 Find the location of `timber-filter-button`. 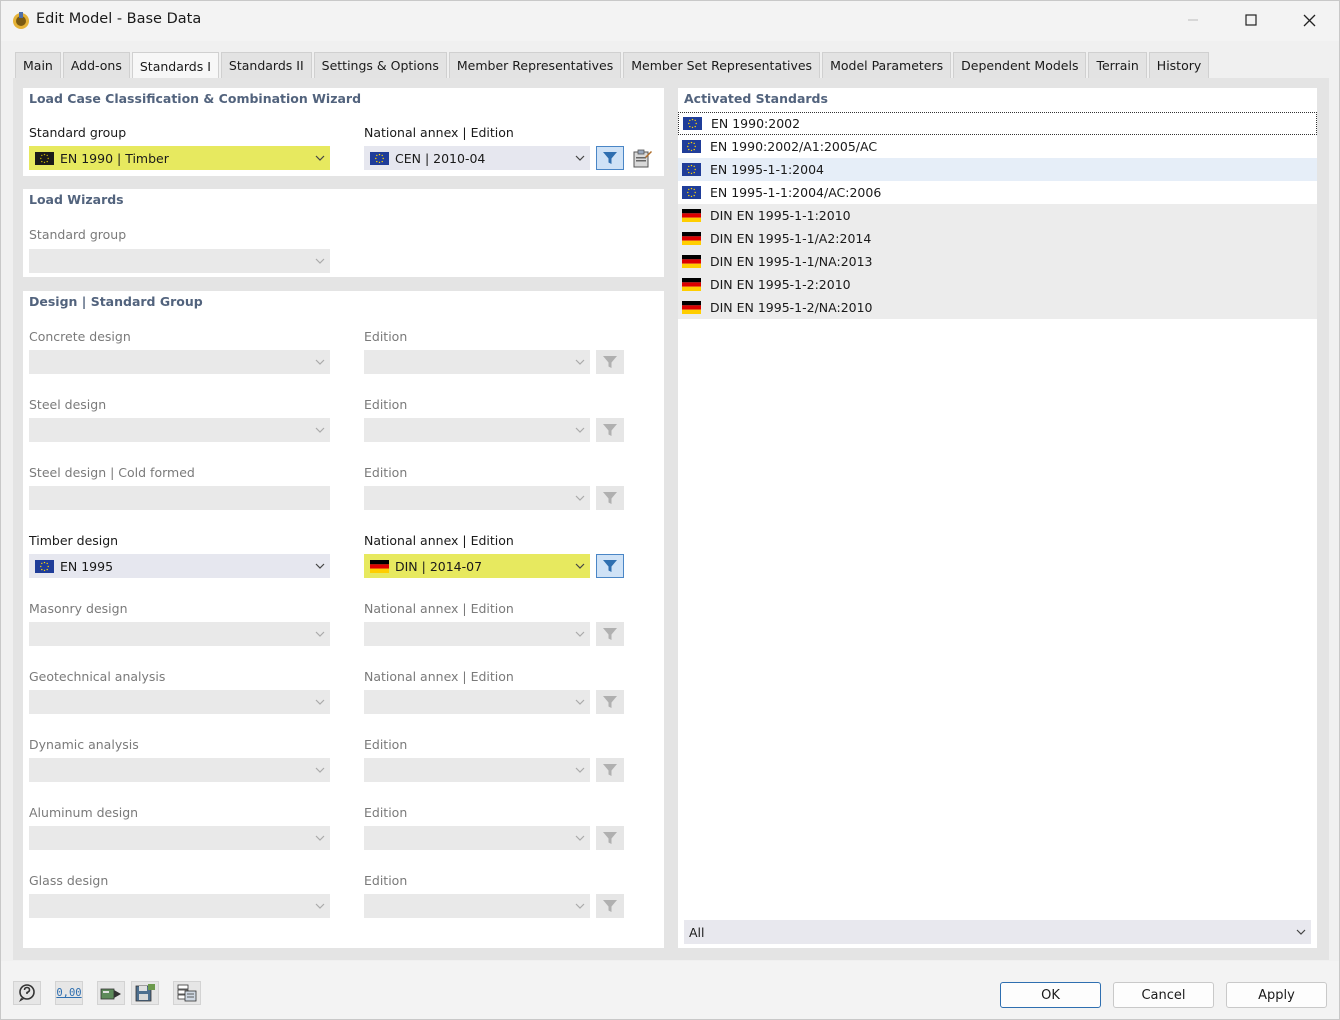

timber-filter-button is located at coordinates (610, 566).